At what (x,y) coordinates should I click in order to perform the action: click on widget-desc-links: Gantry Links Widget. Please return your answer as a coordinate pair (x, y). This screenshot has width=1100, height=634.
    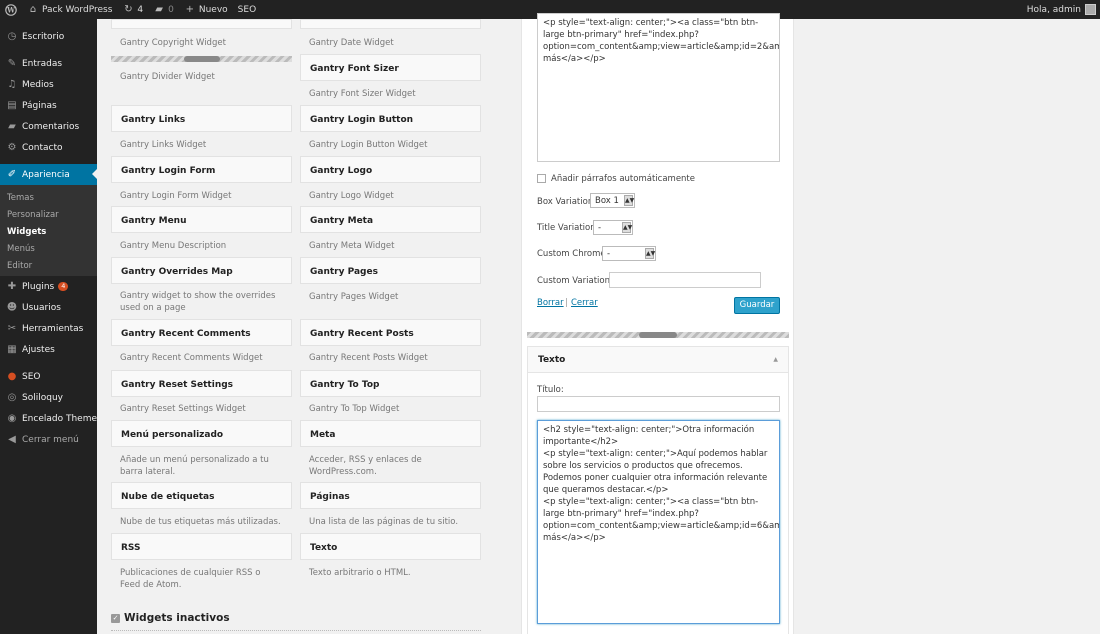
    Looking at the image, I should click on (163, 145).